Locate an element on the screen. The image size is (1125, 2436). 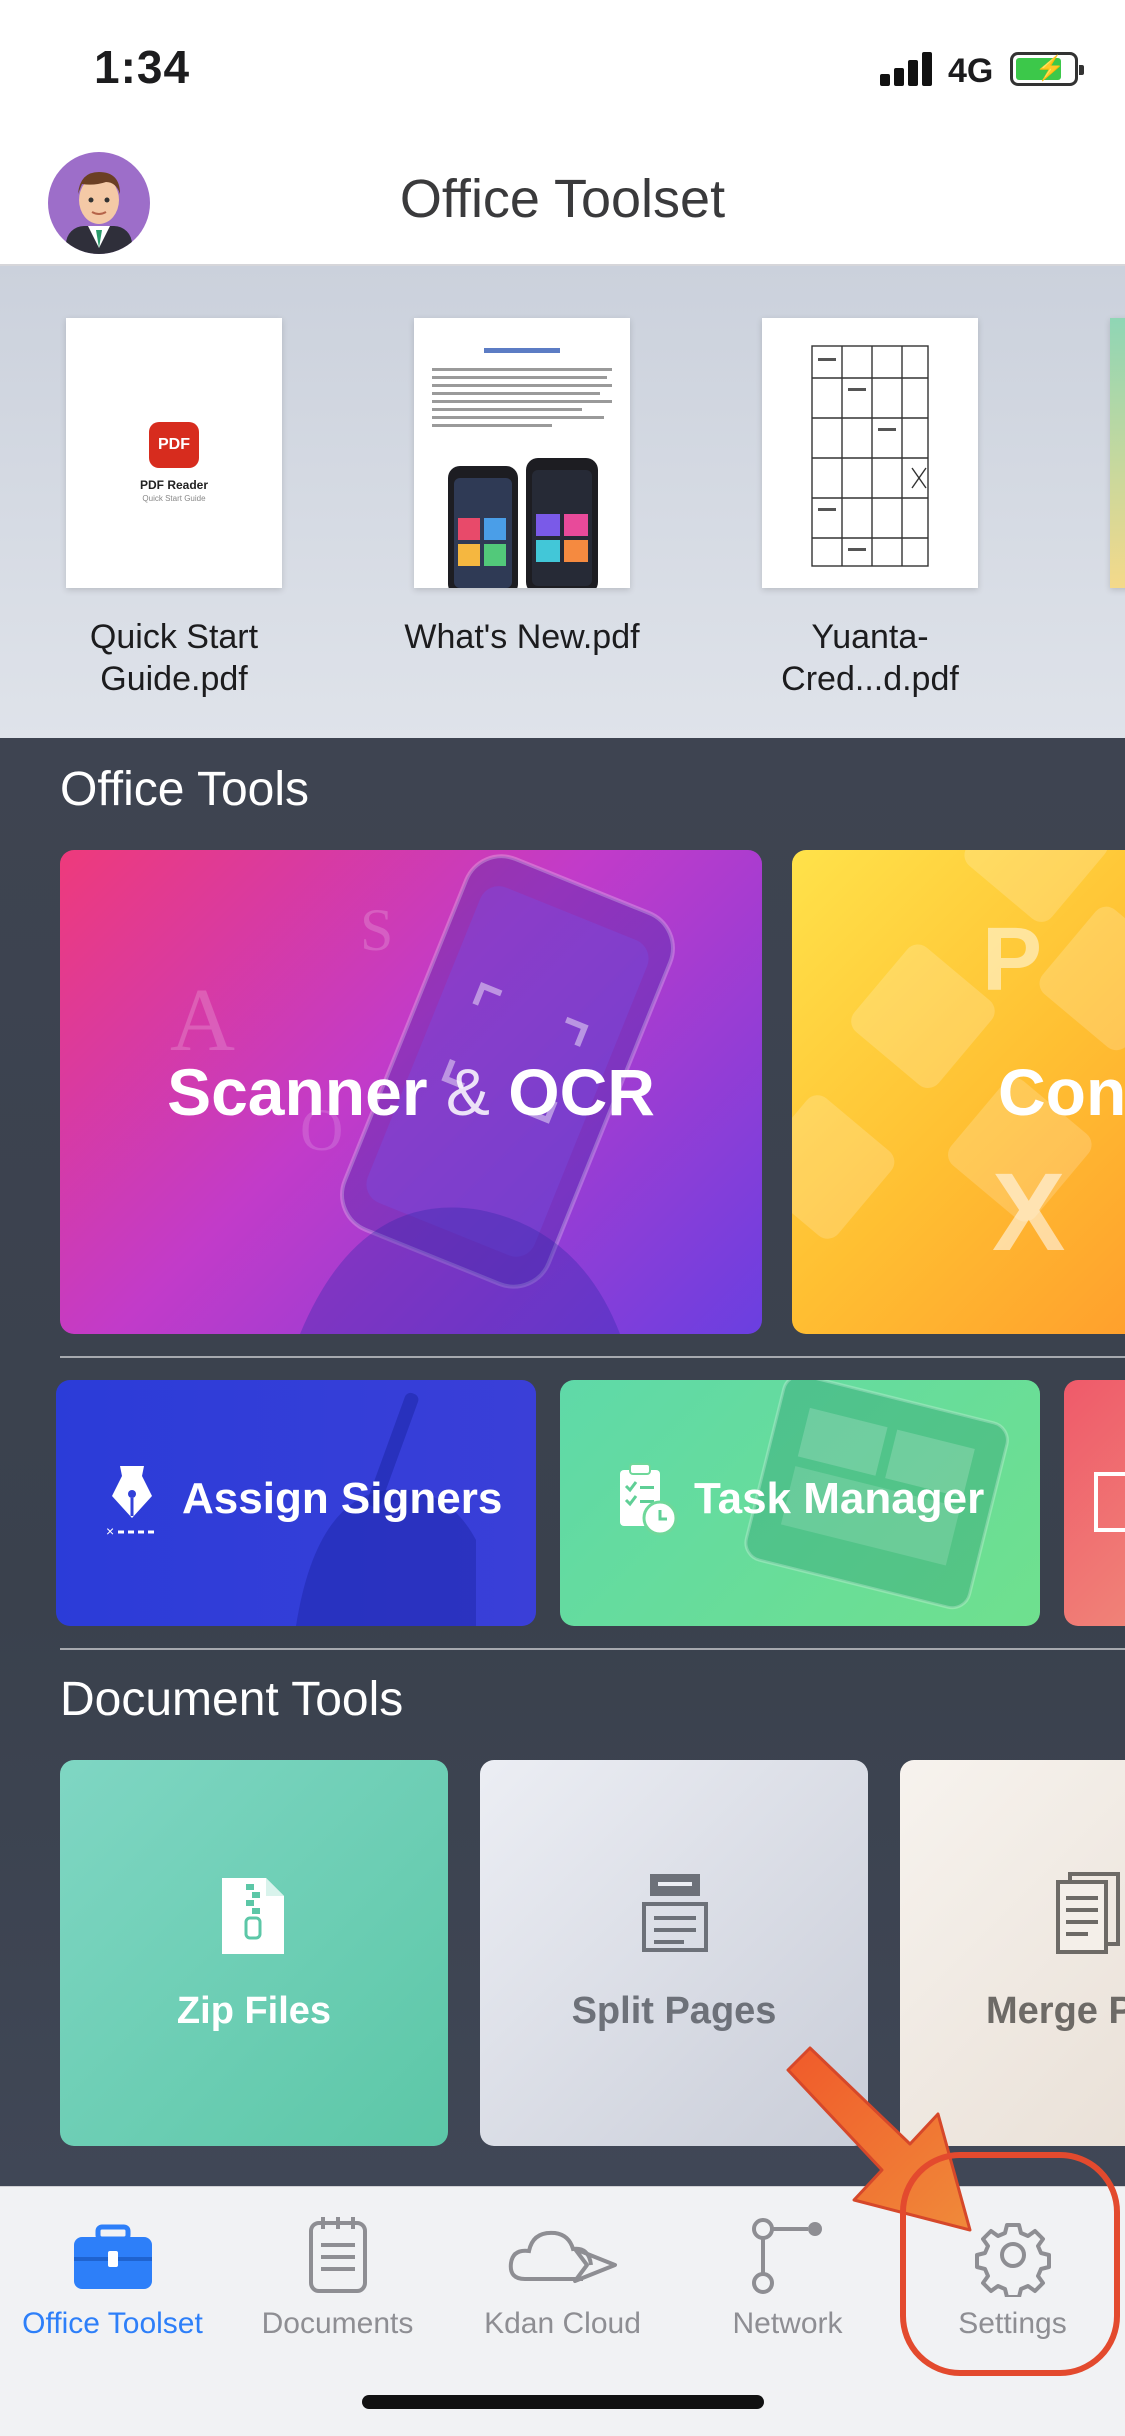
zip-files-label: Zip Files is located at coordinates (254, 2011).